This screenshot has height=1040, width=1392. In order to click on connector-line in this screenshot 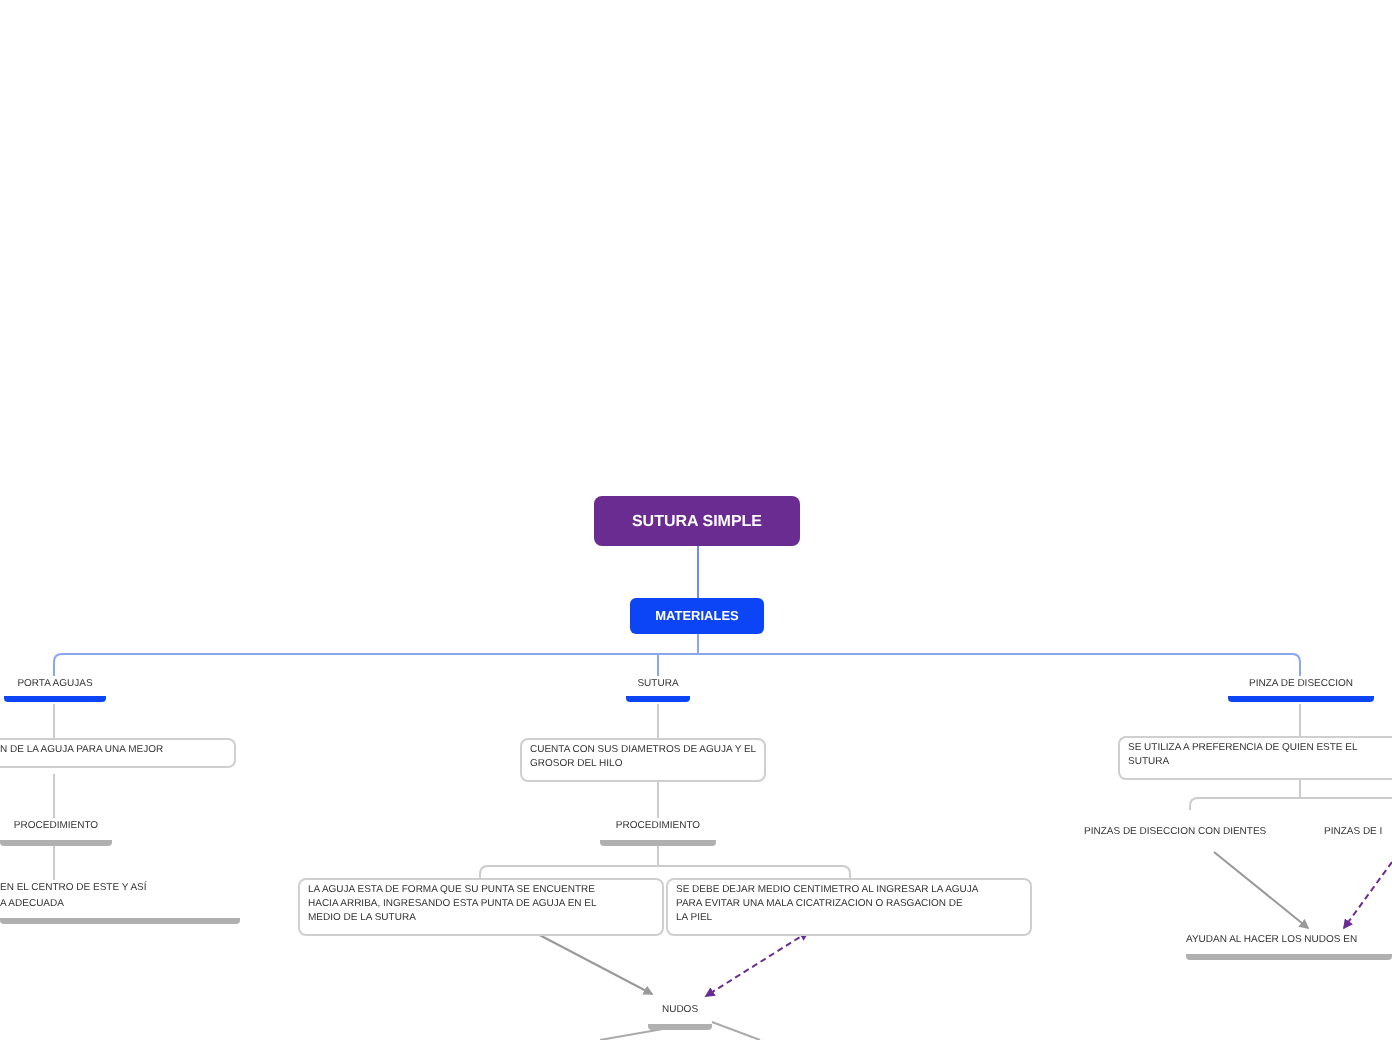, I will do `click(698, 572)`.